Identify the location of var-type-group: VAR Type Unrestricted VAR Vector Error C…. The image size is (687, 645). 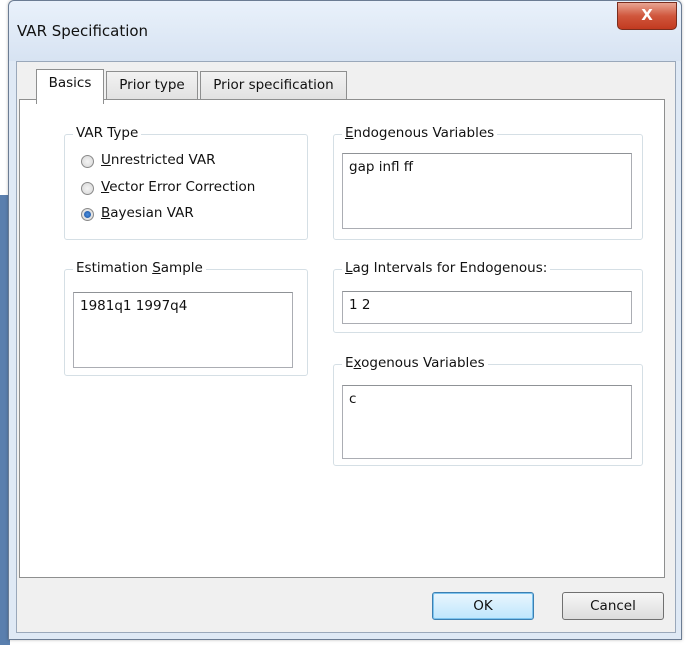
(186, 182).